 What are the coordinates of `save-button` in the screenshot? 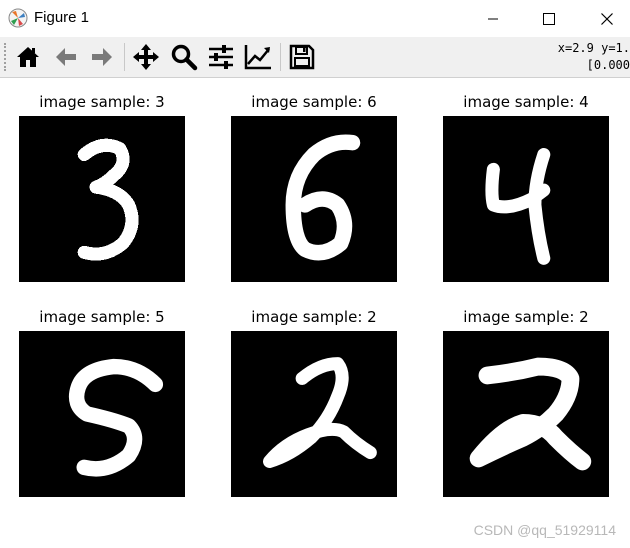 It's located at (302, 57).